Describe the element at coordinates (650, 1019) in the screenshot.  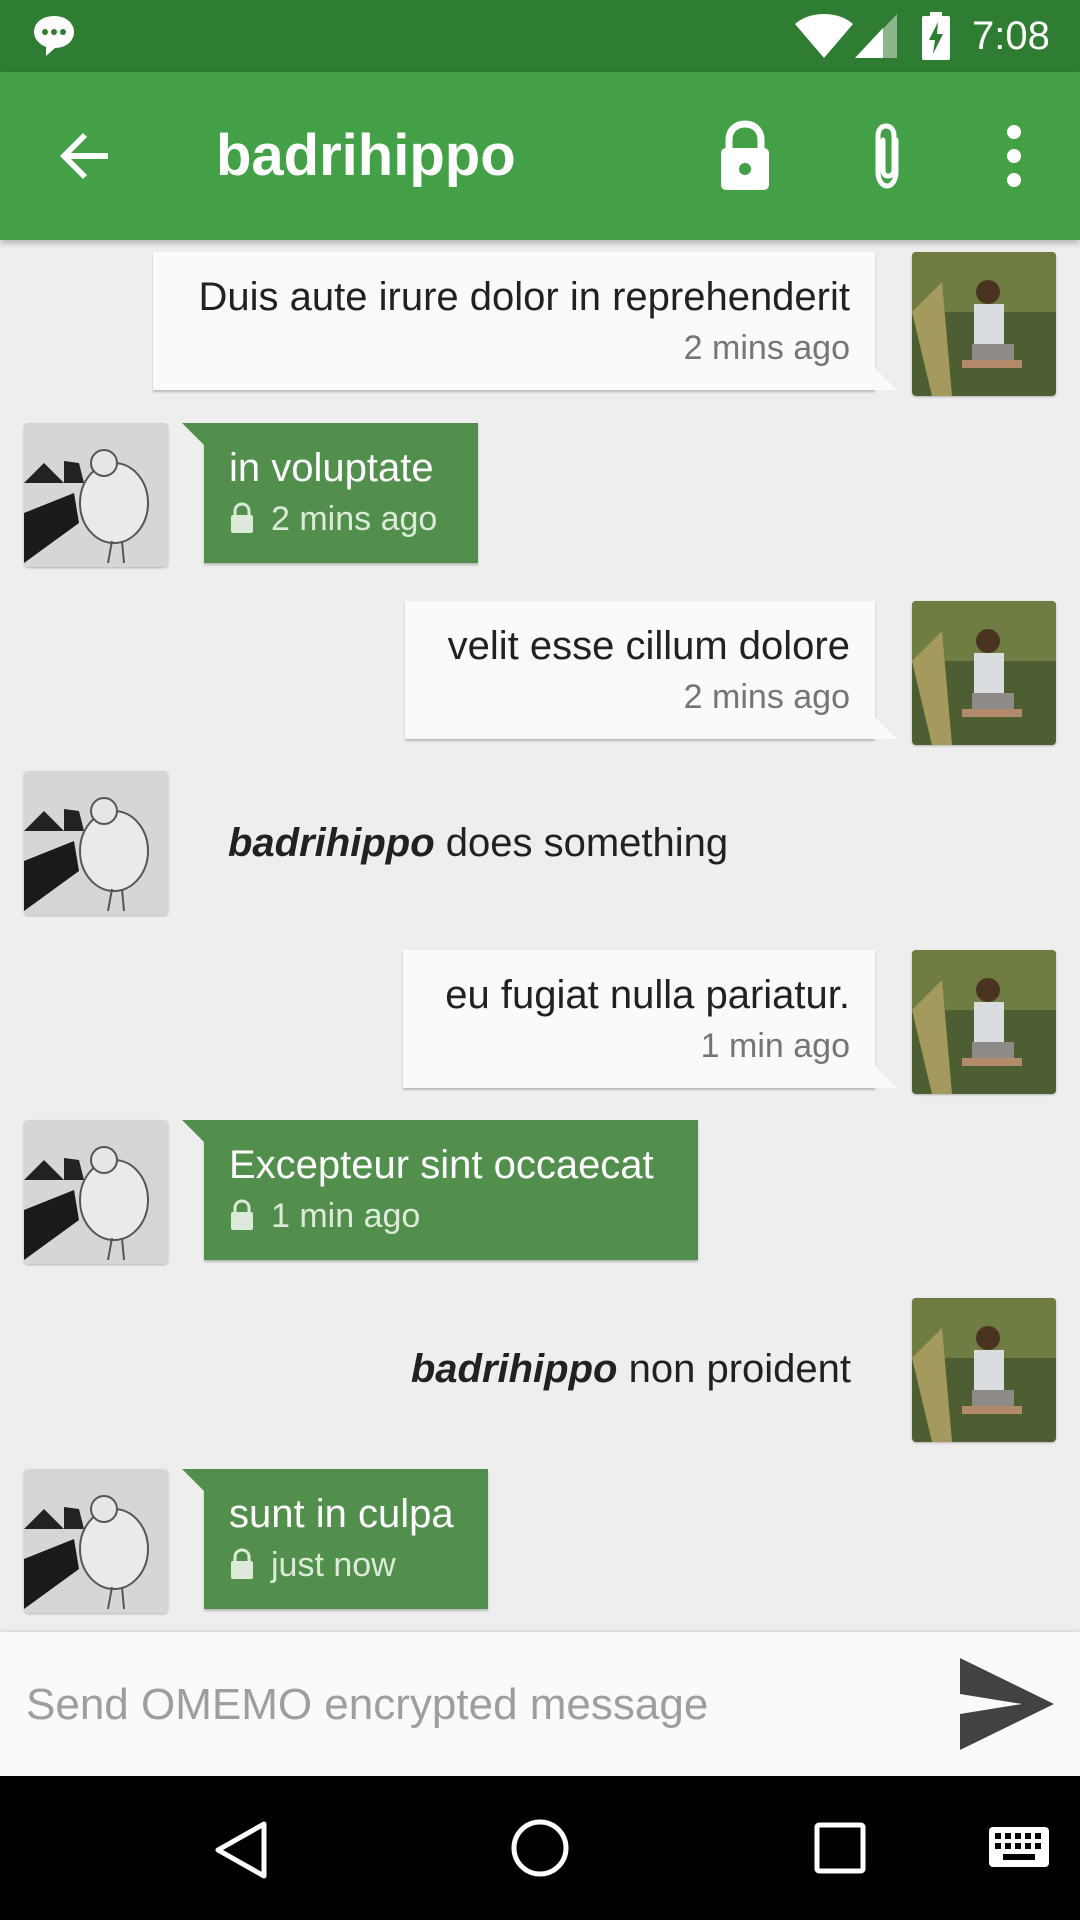
I see `message-bubble-sent: eu fugiat nulla pariatur. 1 min ago` at that location.